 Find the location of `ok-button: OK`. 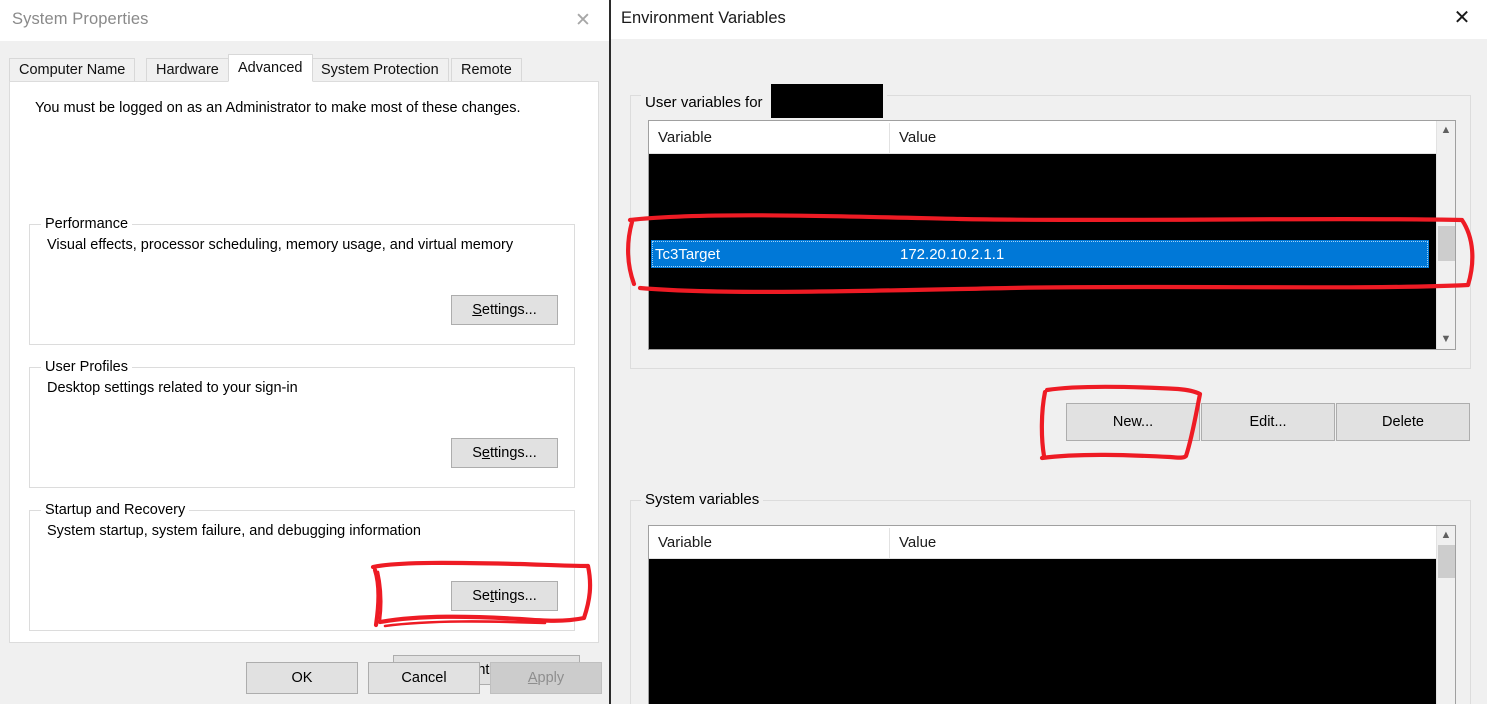

ok-button: OK is located at coordinates (302, 678).